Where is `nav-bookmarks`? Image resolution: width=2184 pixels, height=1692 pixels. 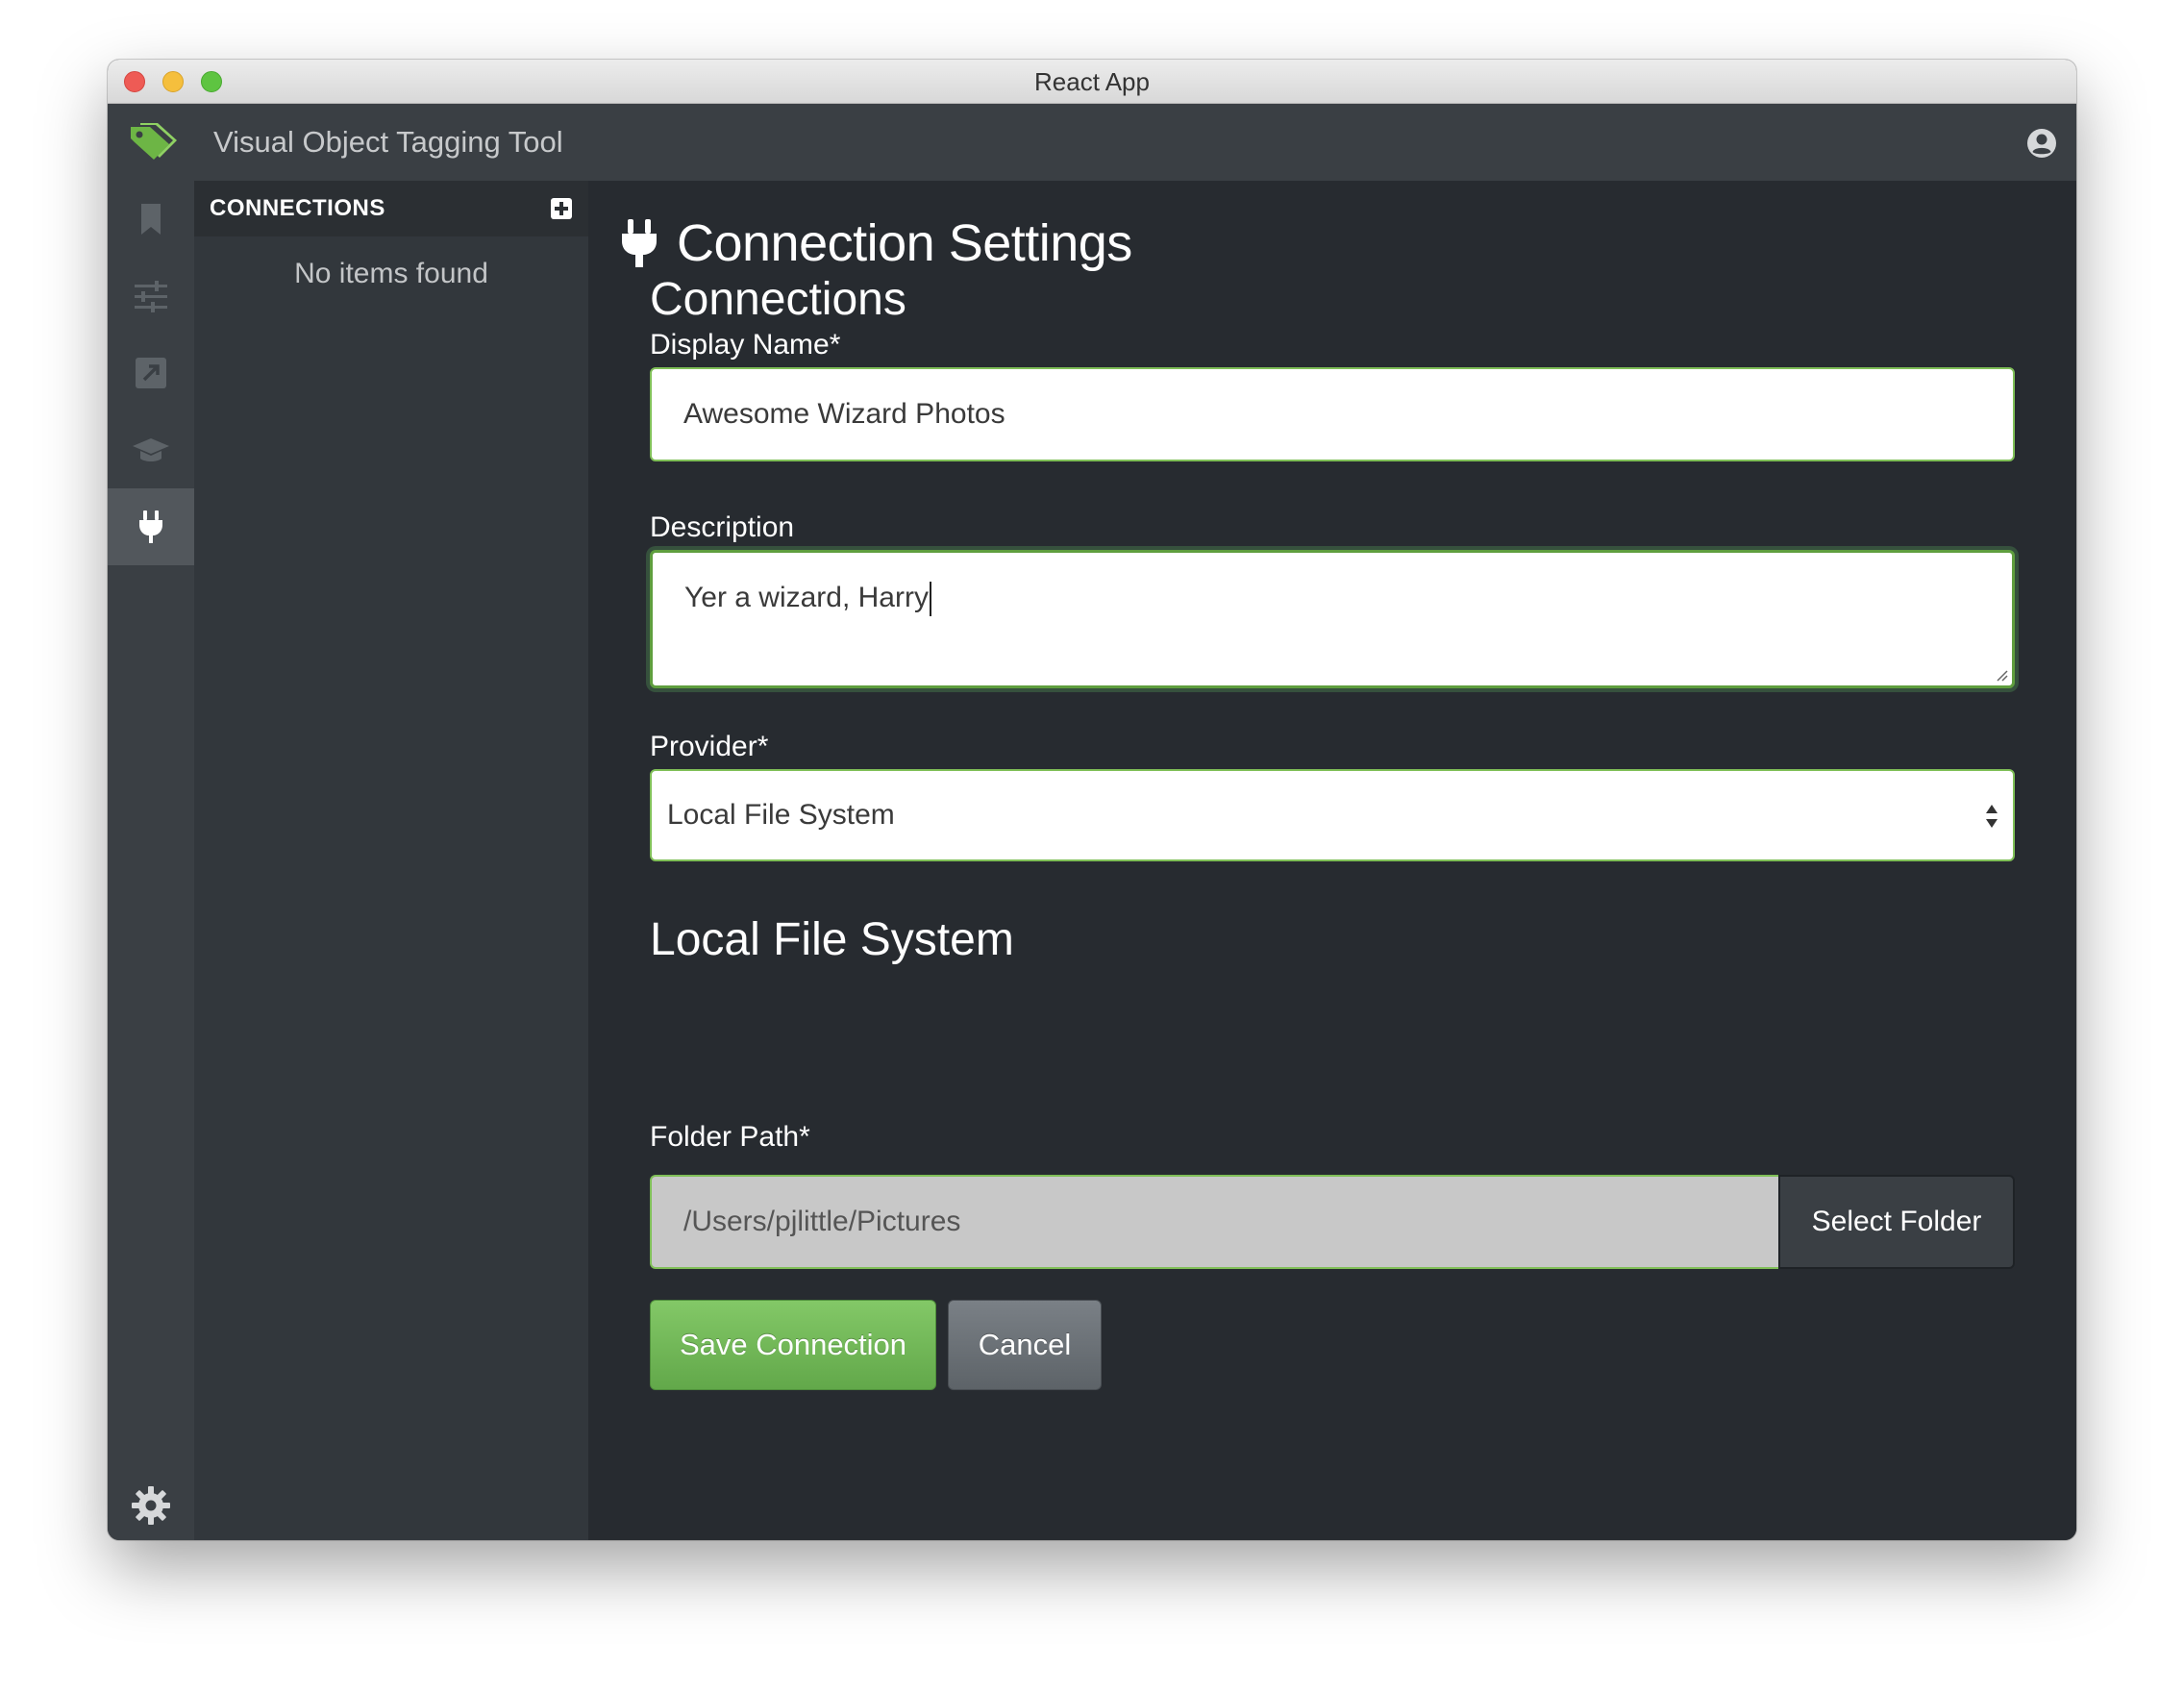 nav-bookmarks is located at coordinates (151, 219).